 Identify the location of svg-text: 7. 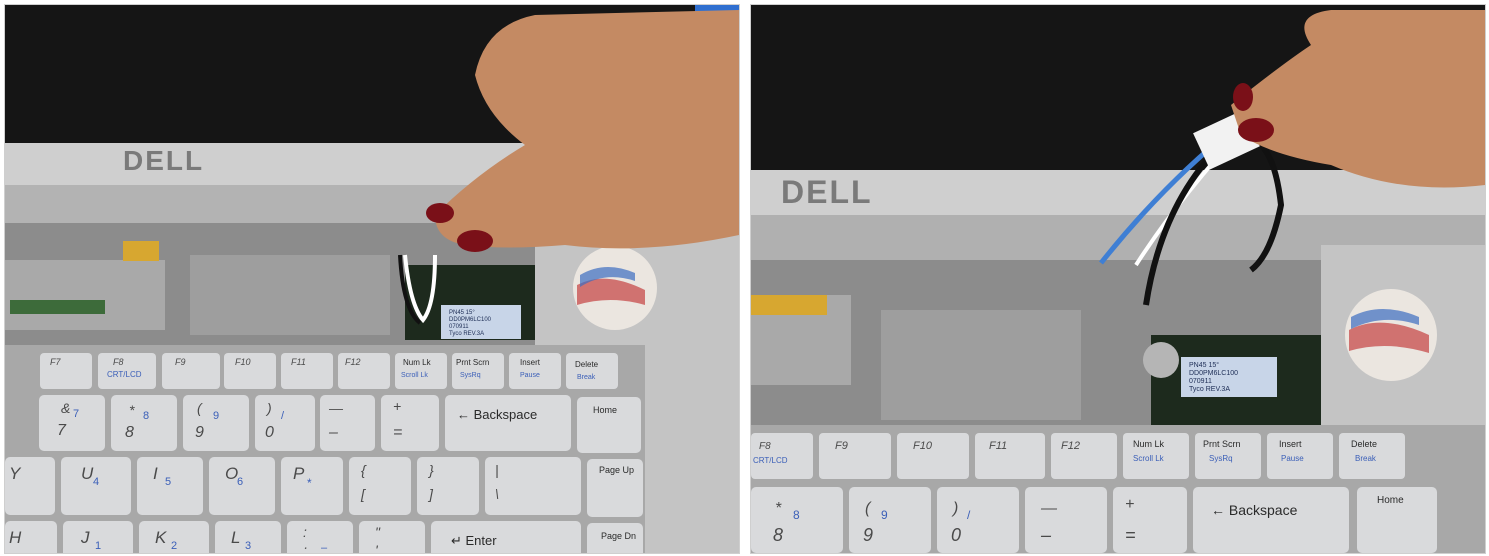
(62, 430).